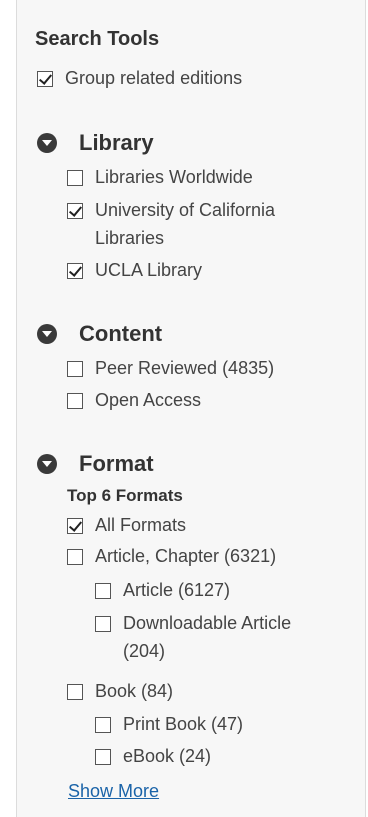 Image resolution: width=368 pixels, height=817 pixels. What do you see at coordinates (174, 177) in the screenshot?
I see `checkbox-label: Libraries Worldwide` at bounding box center [174, 177].